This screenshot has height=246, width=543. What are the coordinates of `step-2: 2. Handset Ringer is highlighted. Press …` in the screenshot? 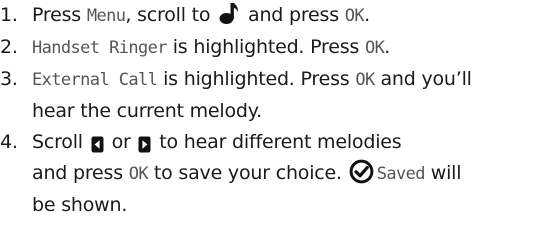 It's located at (271, 48).